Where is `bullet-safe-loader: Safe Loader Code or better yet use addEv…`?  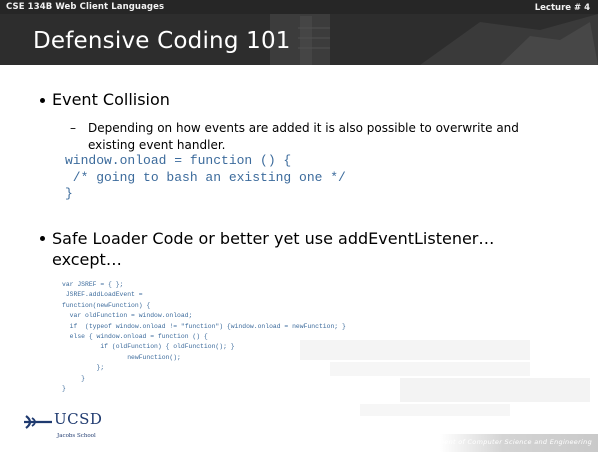
bullet-safe-loader: Safe Loader Code or better yet use addEv… is located at coordinates (273, 249).